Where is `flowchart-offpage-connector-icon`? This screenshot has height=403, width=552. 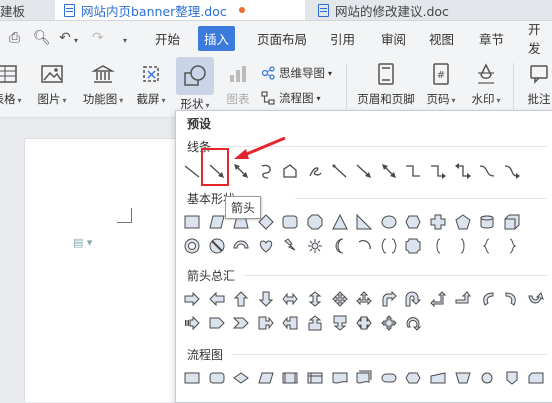 flowchart-offpage-connector-icon is located at coordinates (512, 378).